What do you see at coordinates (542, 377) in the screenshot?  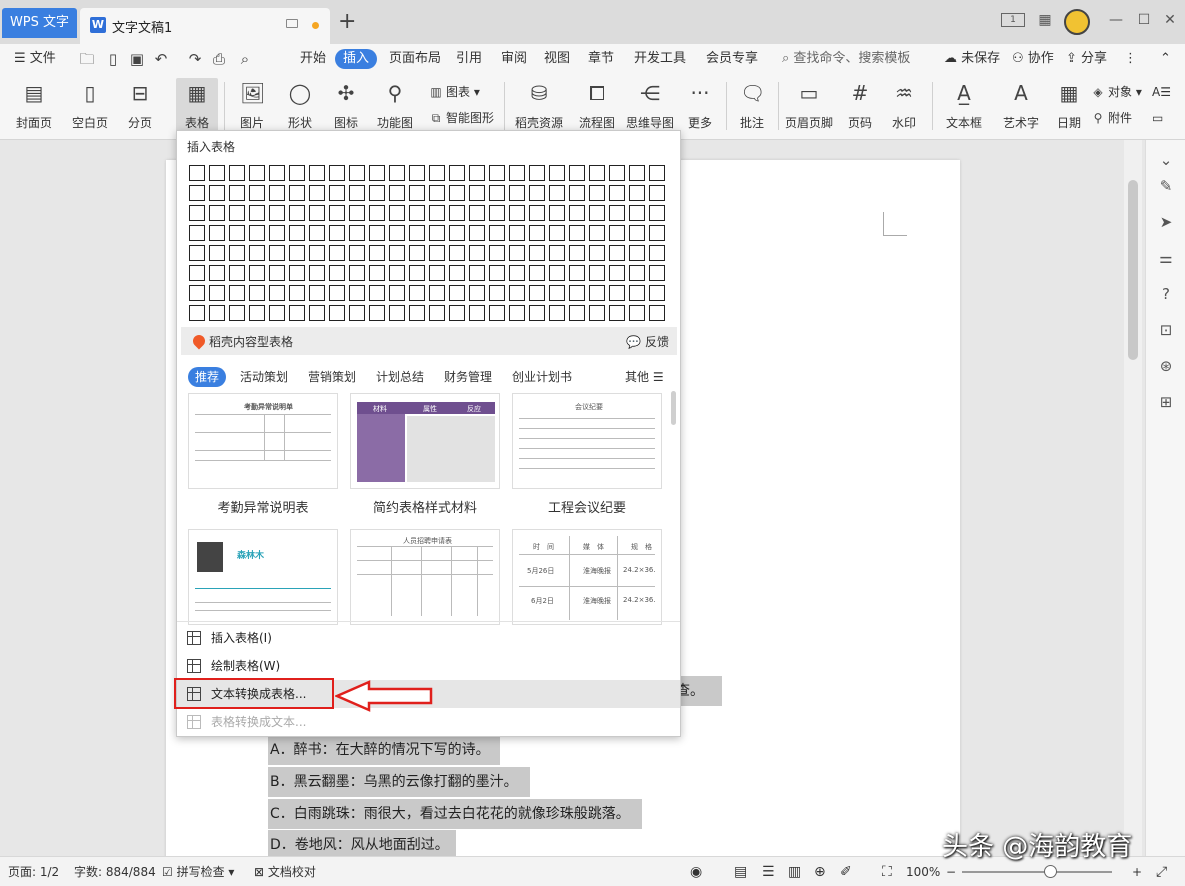 I see `category-business-plan: 创业计划书` at bounding box center [542, 377].